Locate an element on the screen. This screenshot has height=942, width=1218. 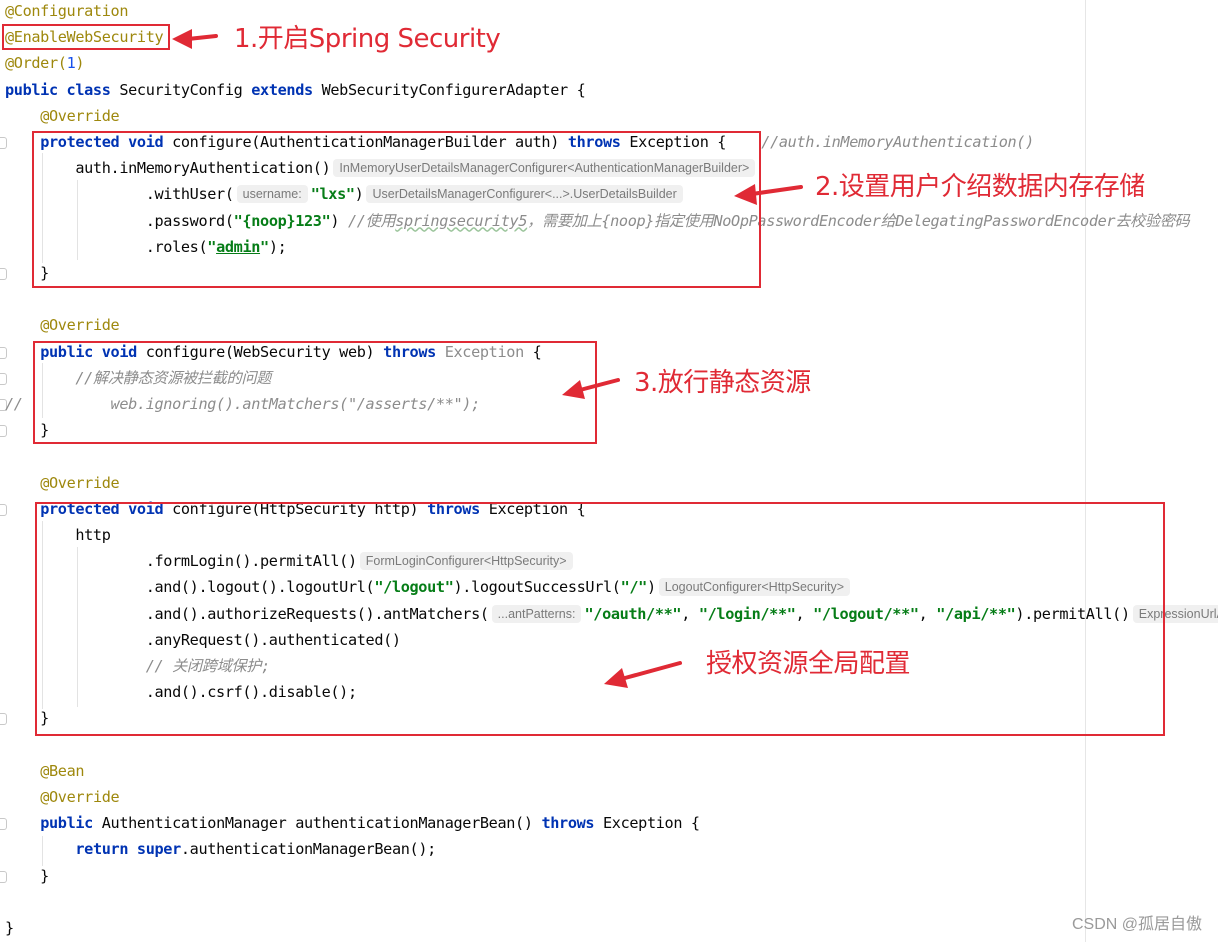
watermark: CSDN @孤居自傲 is located at coordinates (1136, 924).